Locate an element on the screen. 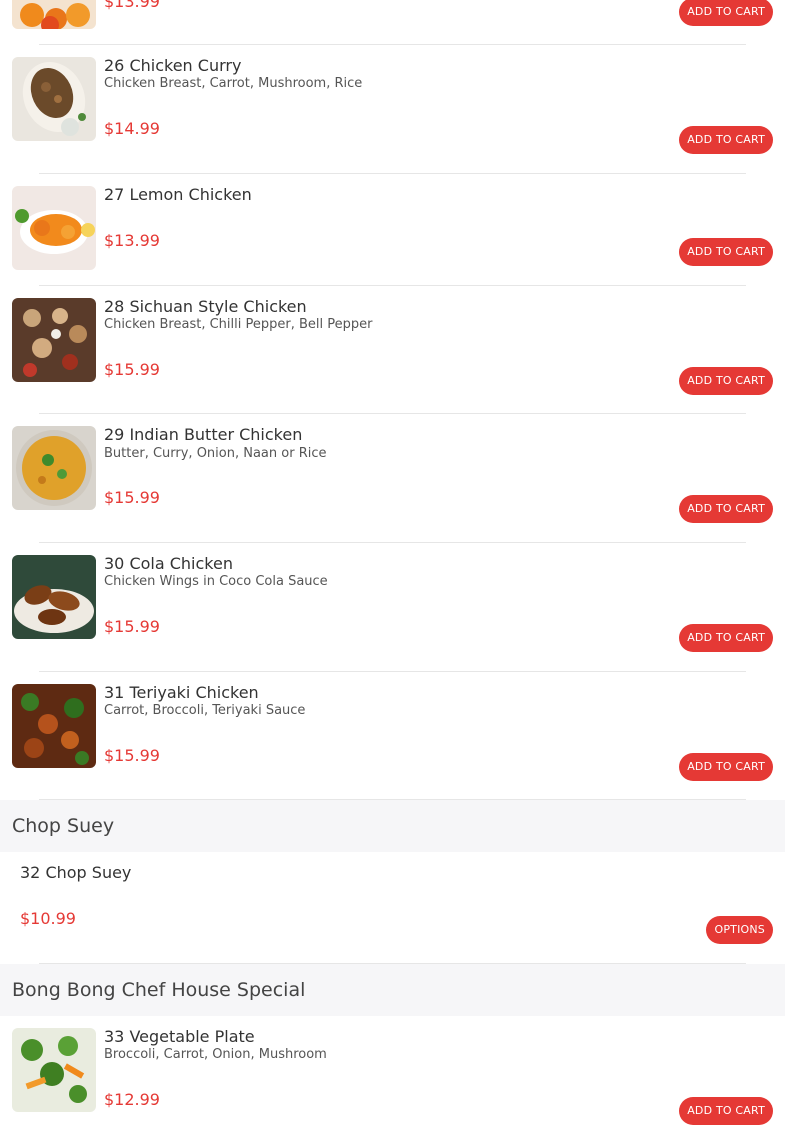  category-header-house-special: Bong Bong Chef House Special is located at coordinates (392, 990).